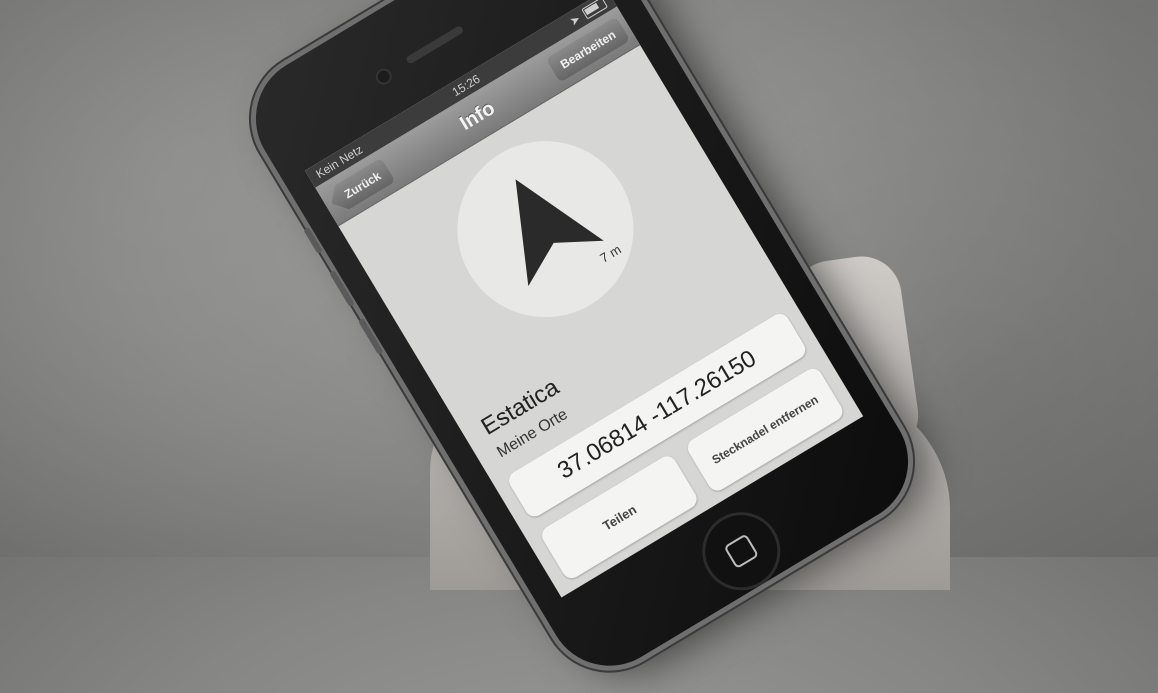 This screenshot has height=693, width=1158. What do you see at coordinates (383, 76) in the screenshot?
I see `front-camera` at bounding box center [383, 76].